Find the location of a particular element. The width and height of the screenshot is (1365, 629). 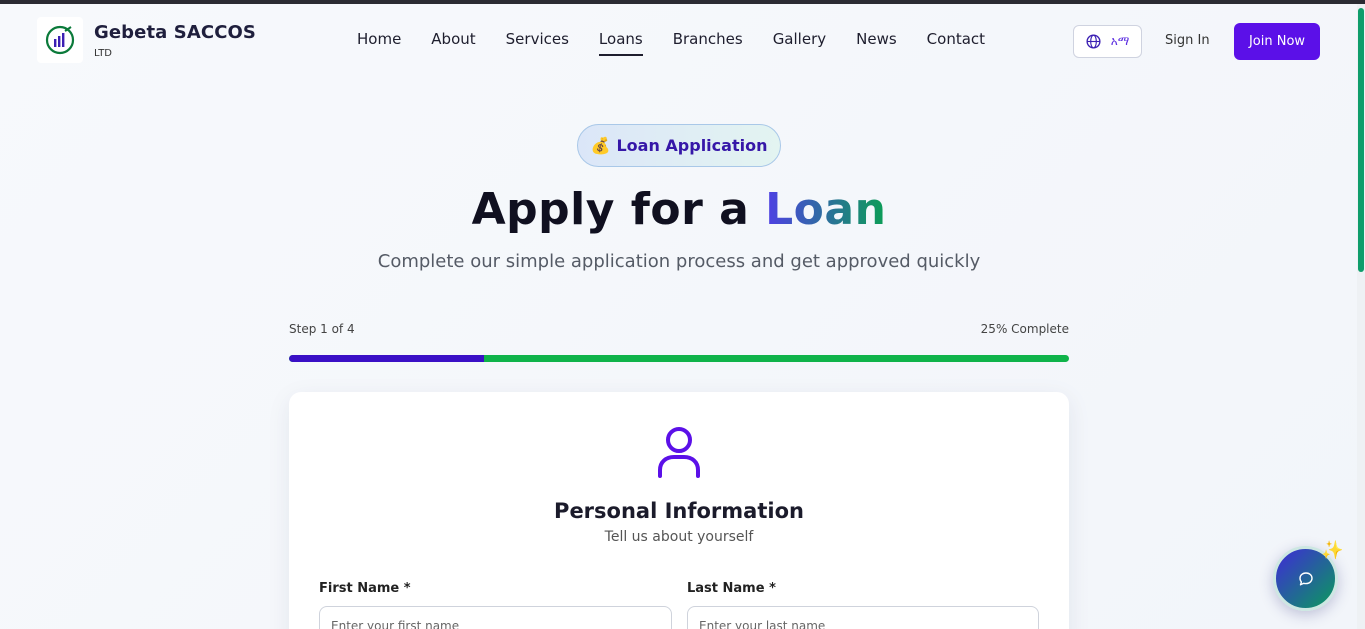

nav-gallery: Gallery is located at coordinates (799, 39).